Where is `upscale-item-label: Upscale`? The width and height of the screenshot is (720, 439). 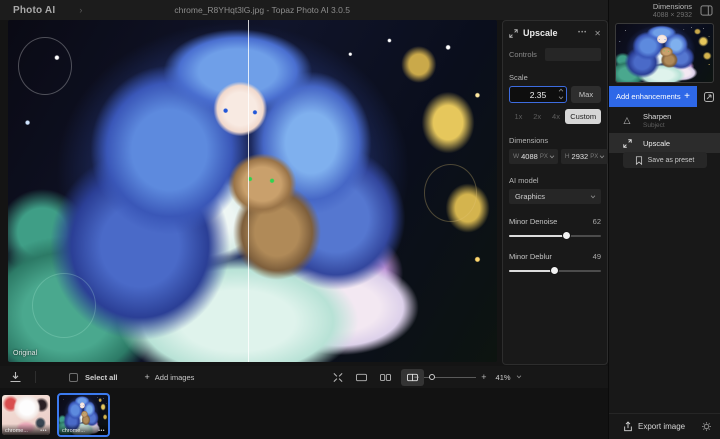
upscale-item-label: Upscale is located at coordinates (657, 143).